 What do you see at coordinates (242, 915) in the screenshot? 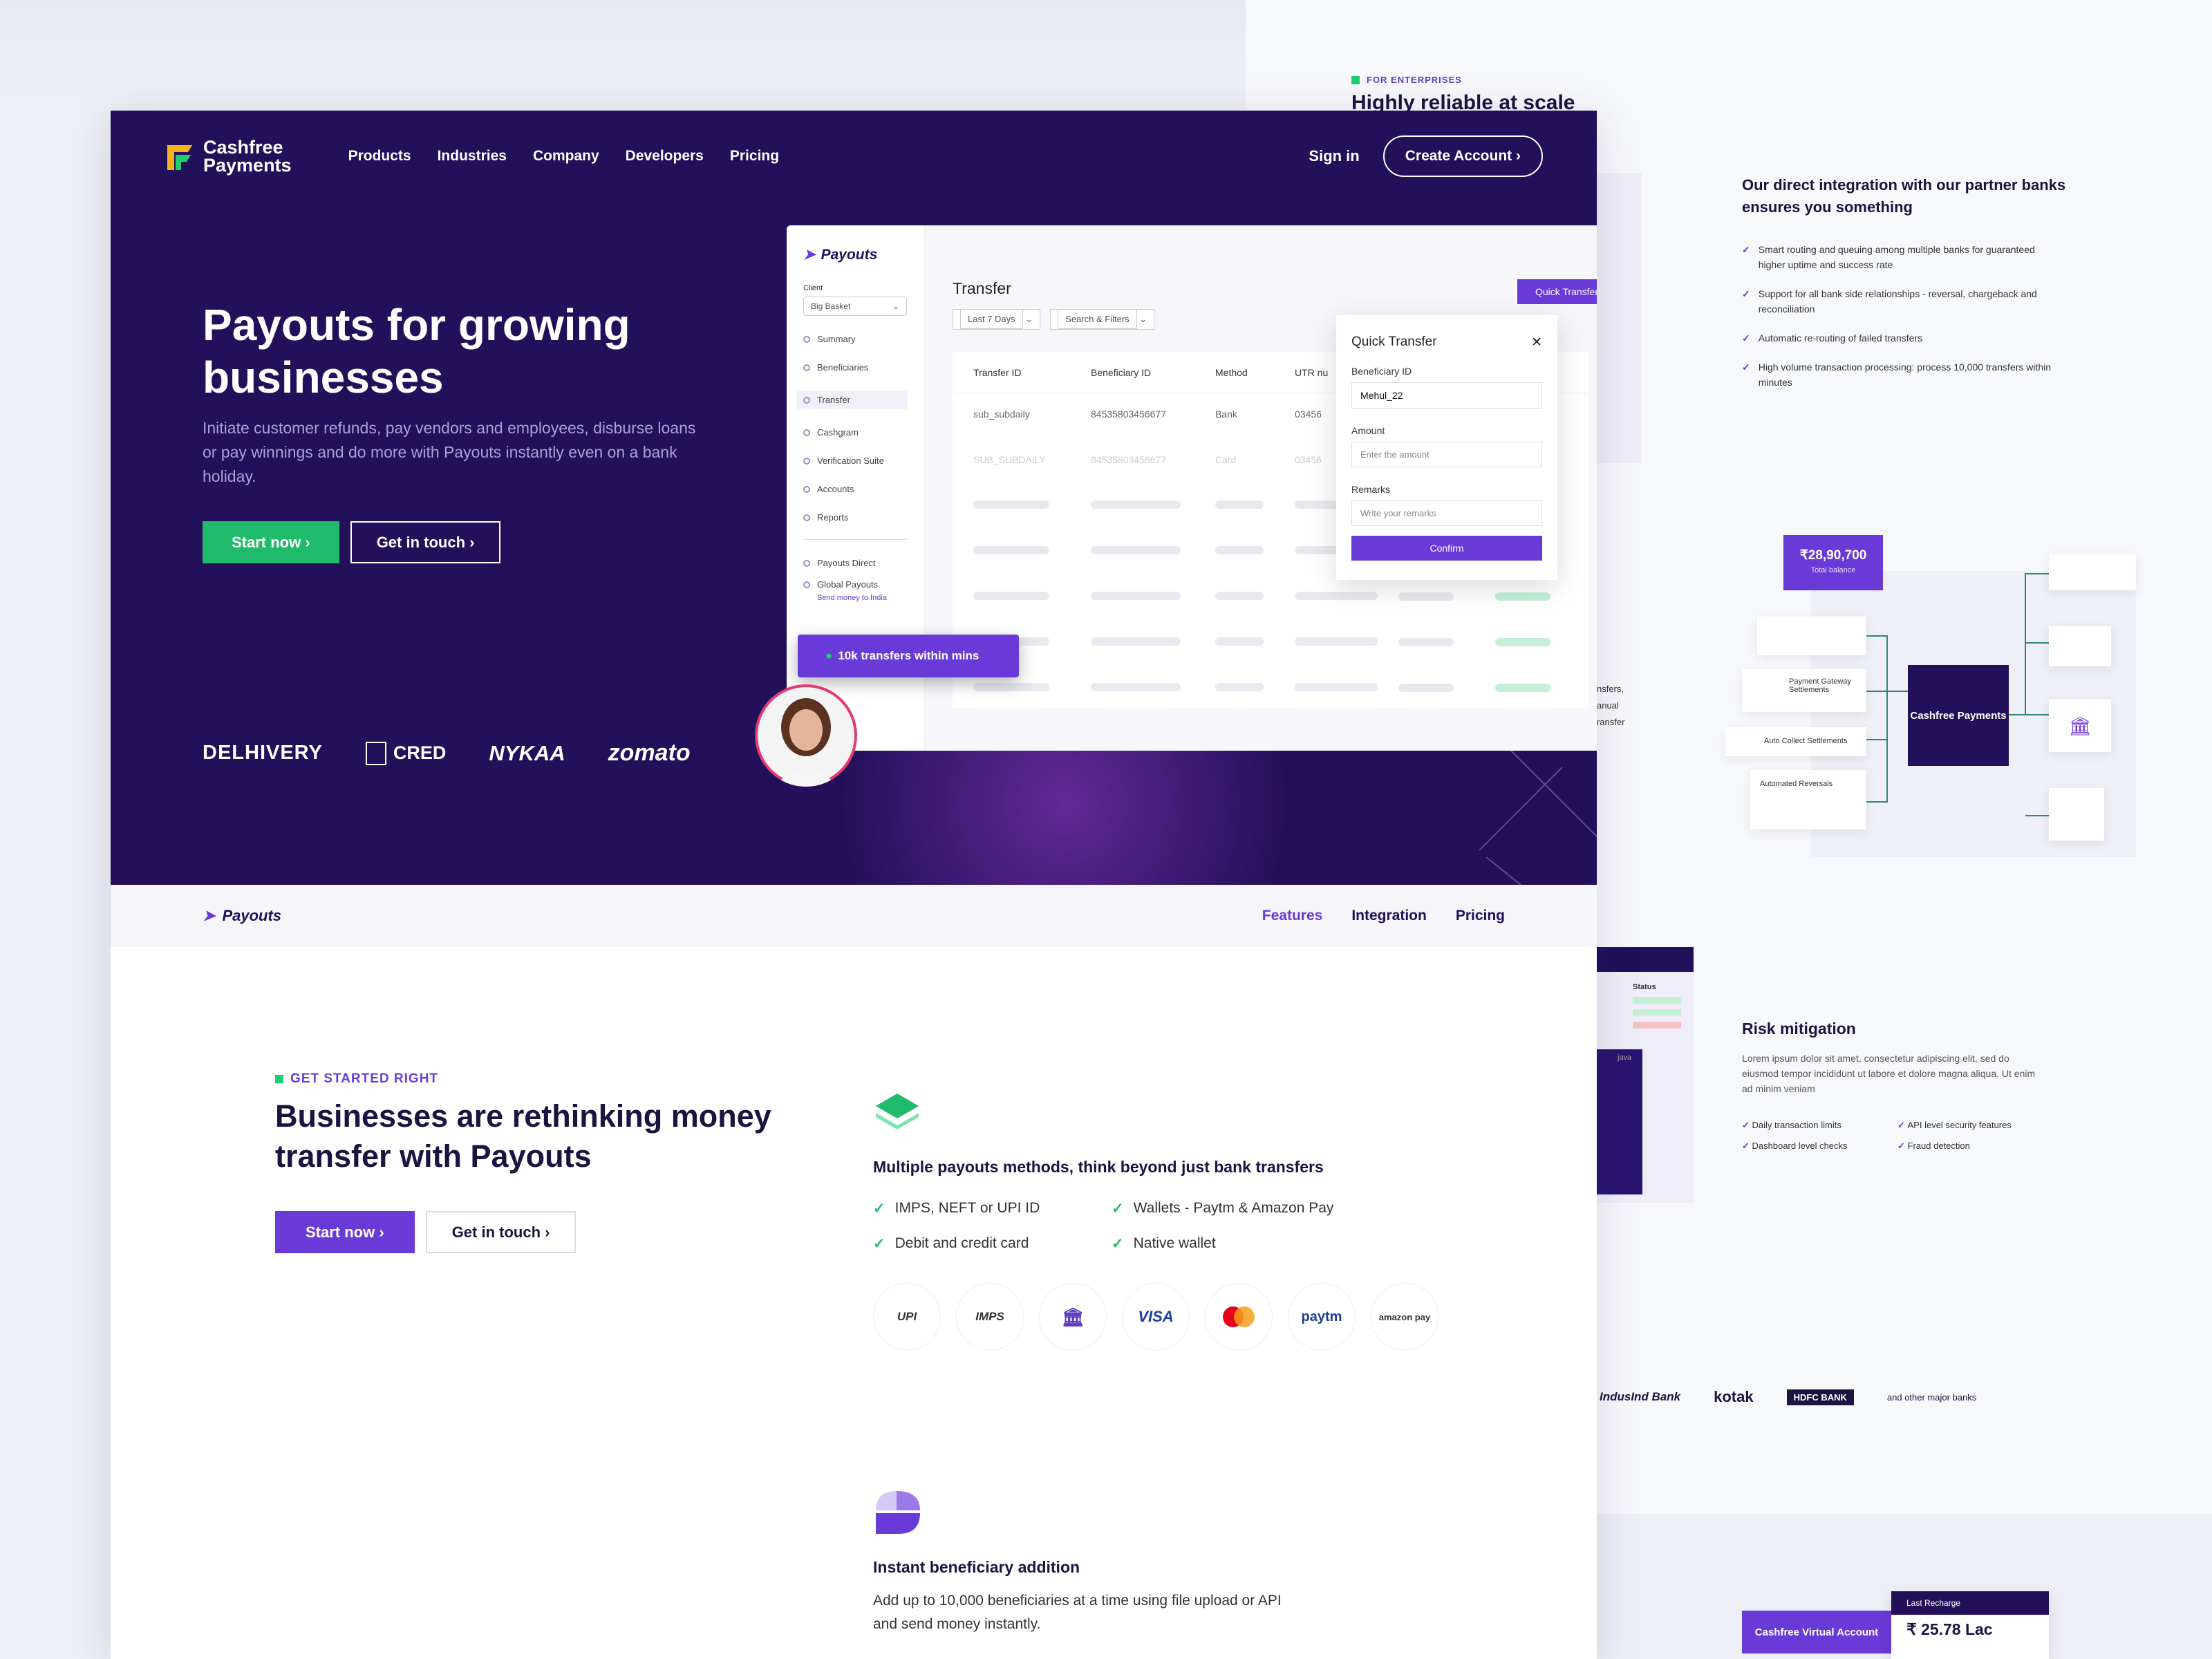
I see `subnav-brand: ➤ Payouts` at bounding box center [242, 915].